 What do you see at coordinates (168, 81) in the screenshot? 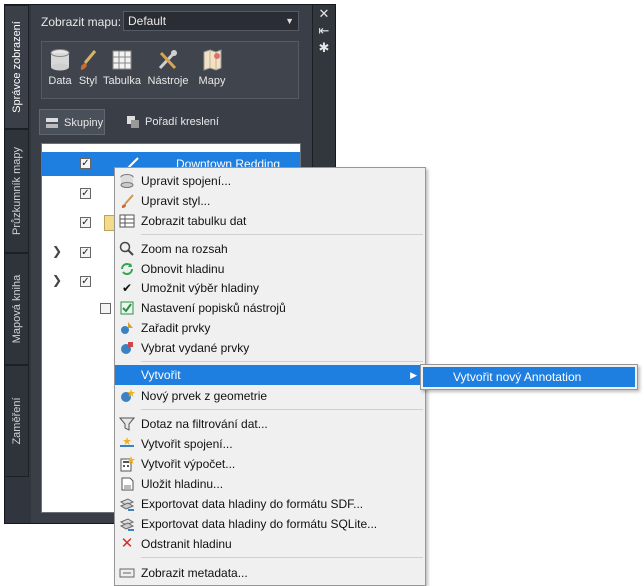
I see `tools-button-label: Nástroje` at bounding box center [168, 81].